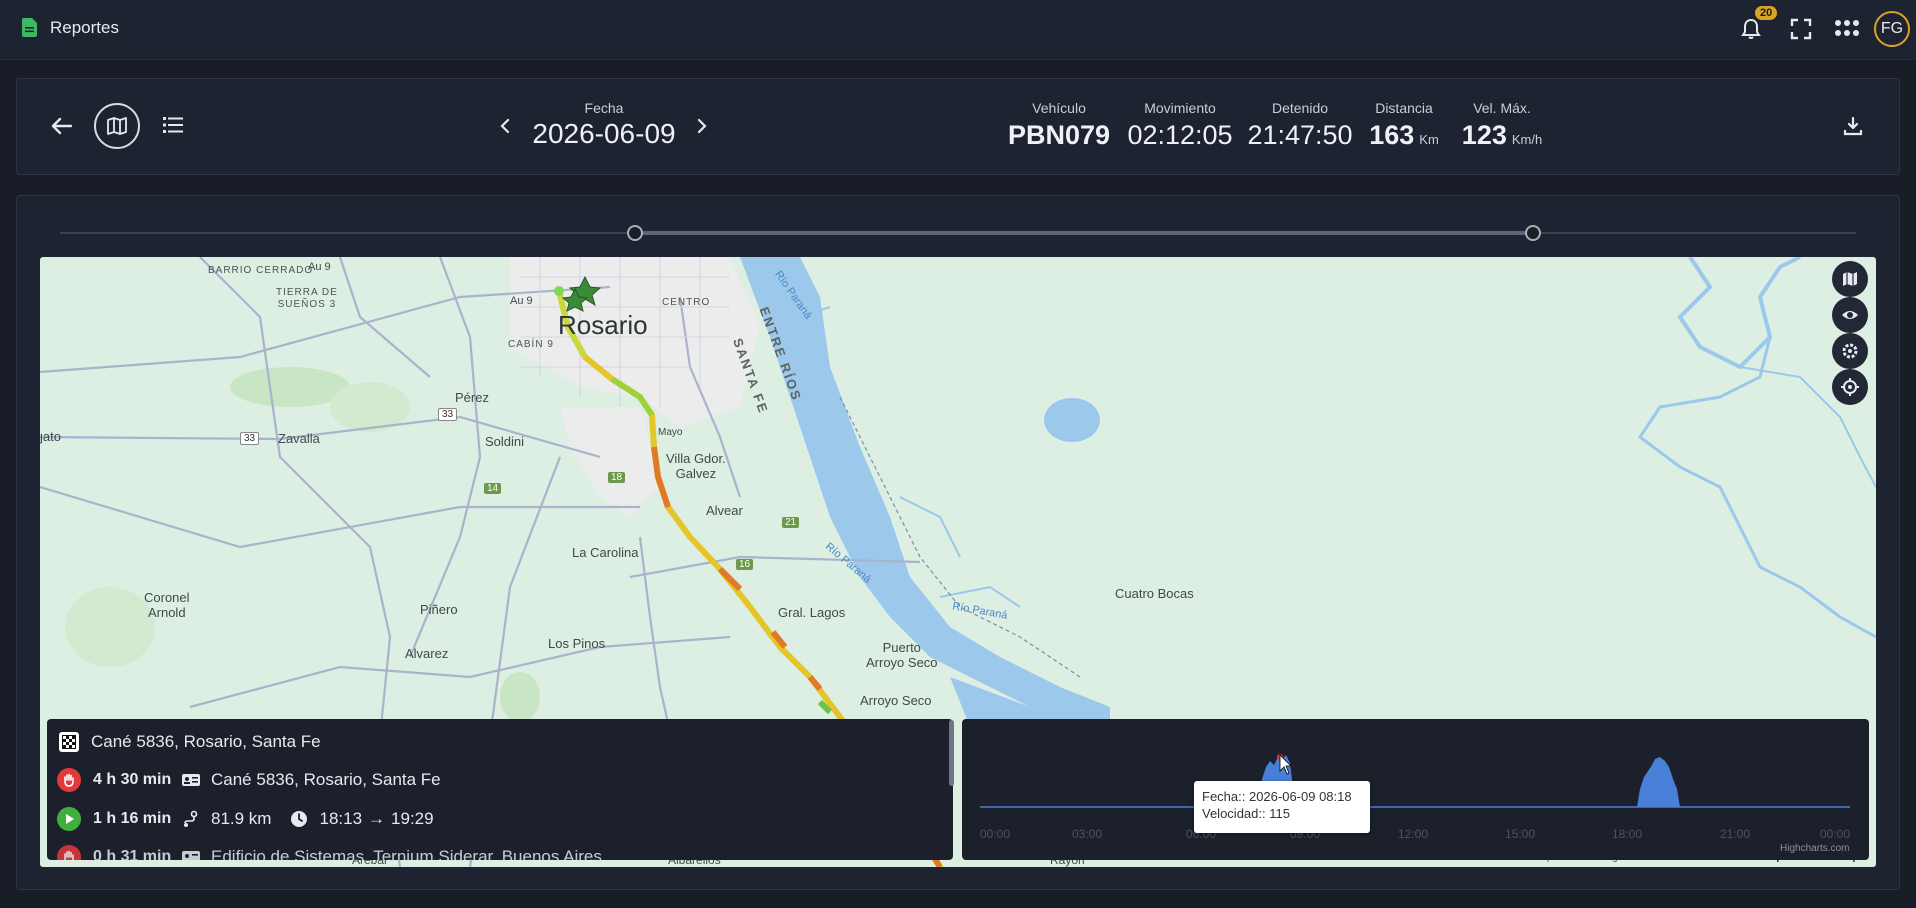 The width and height of the screenshot is (1916, 908). I want to click on map-icon, so click(117, 126).